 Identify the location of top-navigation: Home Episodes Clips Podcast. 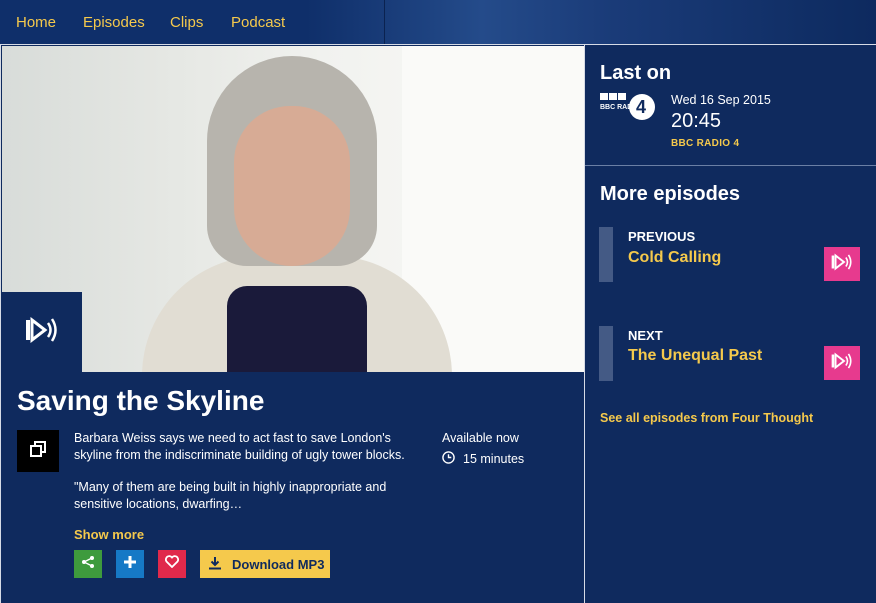
(438, 22).